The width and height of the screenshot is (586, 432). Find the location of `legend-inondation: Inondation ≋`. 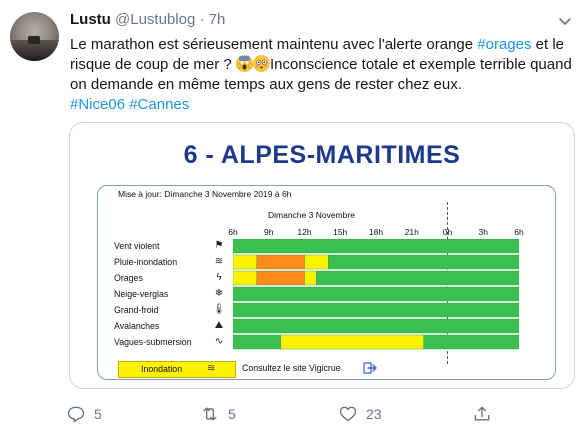

legend-inondation: Inondation ≋ is located at coordinates (177, 369).